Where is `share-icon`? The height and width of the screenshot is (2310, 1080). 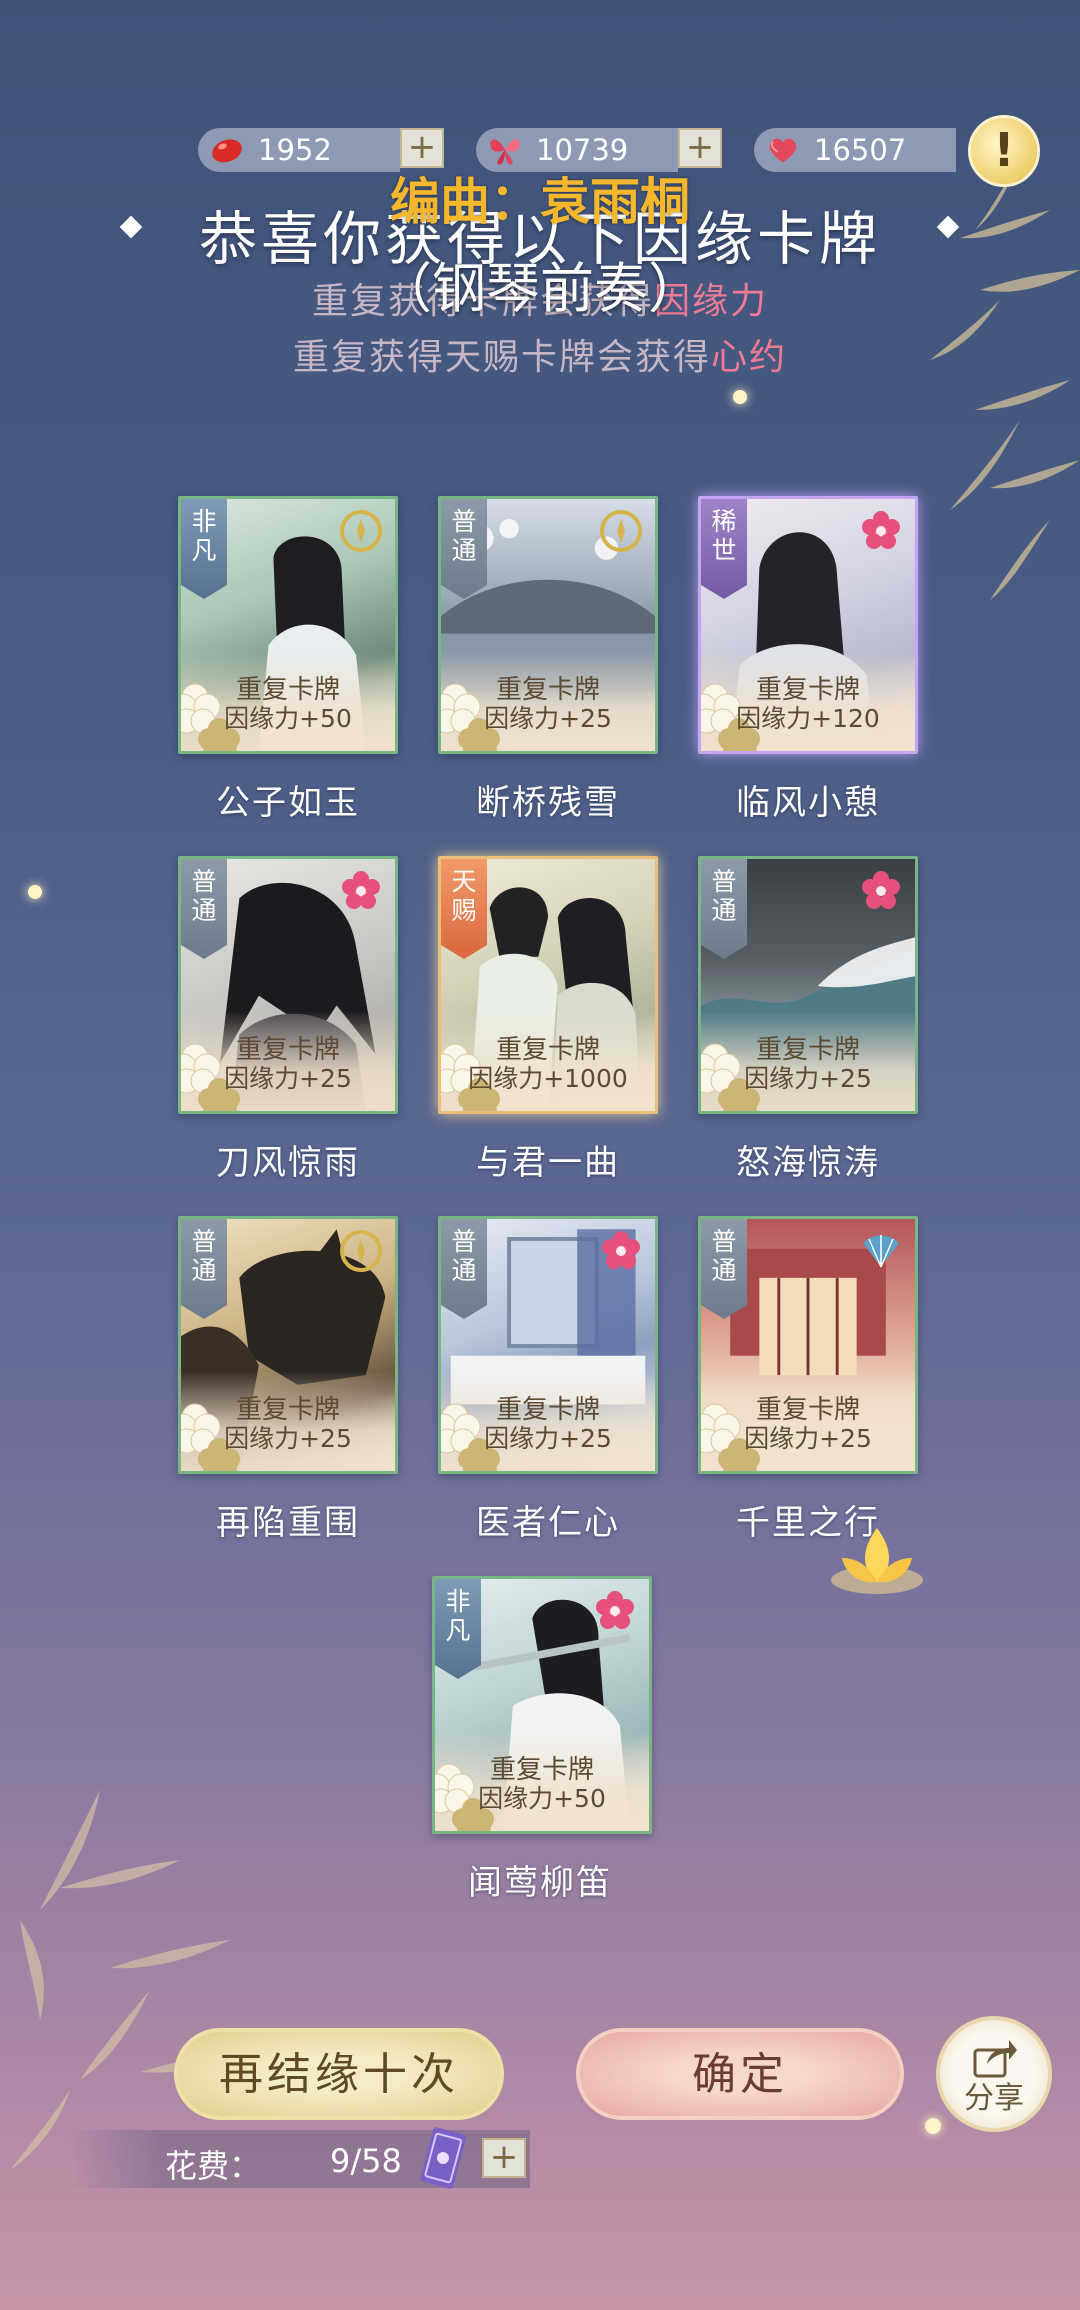 share-icon is located at coordinates (995, 2059).